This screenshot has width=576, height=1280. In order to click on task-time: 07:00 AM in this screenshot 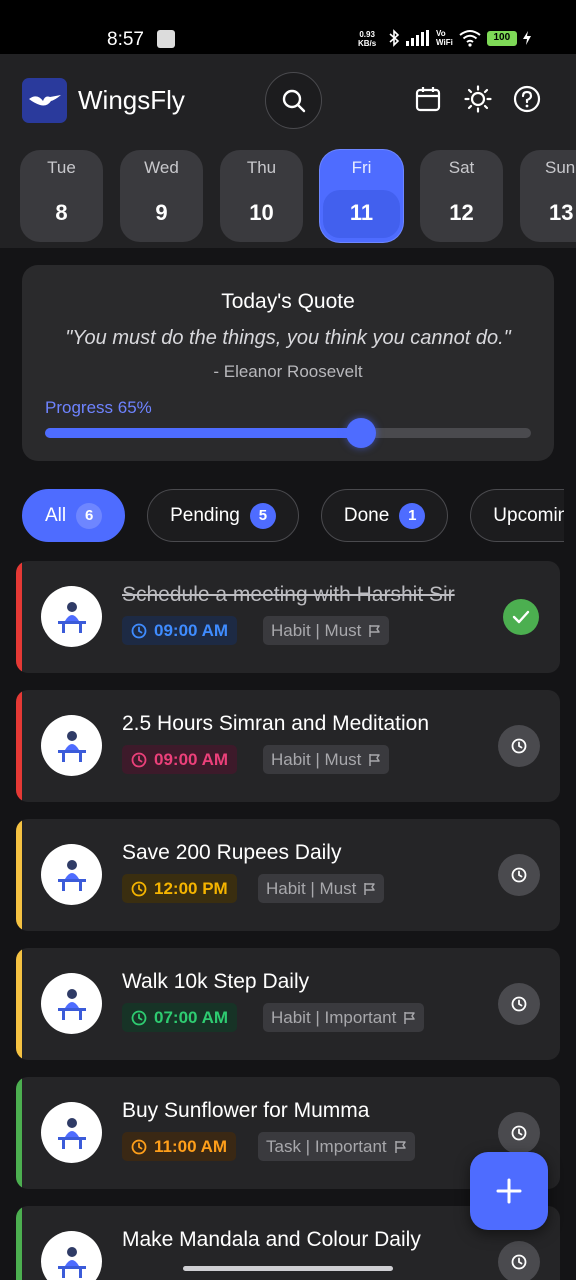, I will do `click(180, 1017)`.